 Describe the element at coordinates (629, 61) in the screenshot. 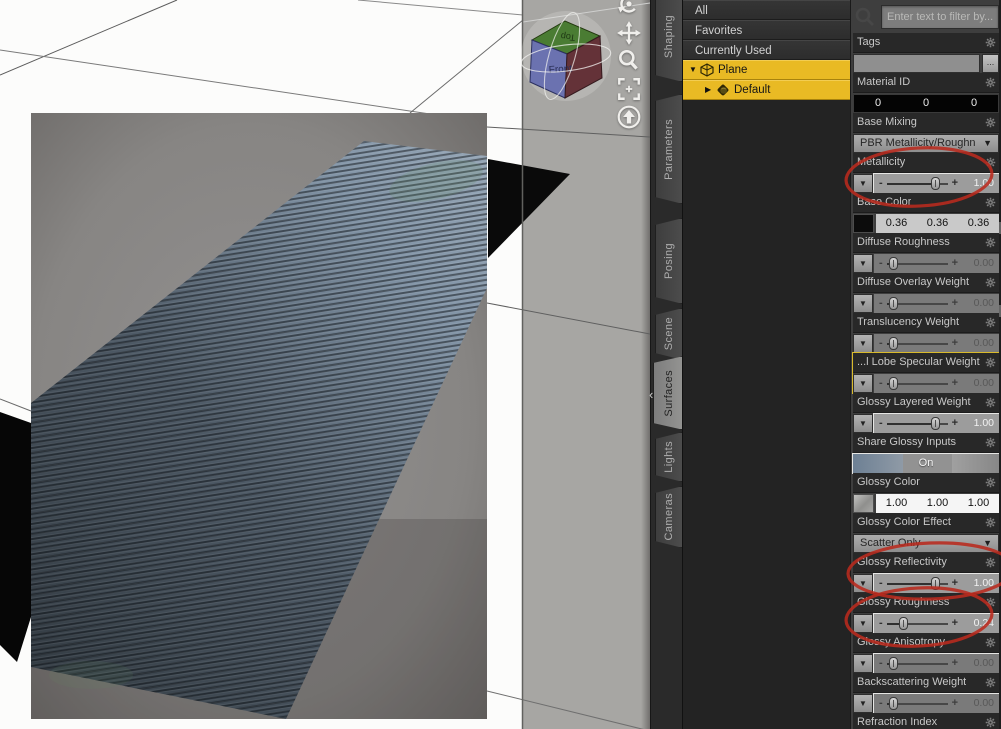

I see `zoom-icon` at that location.